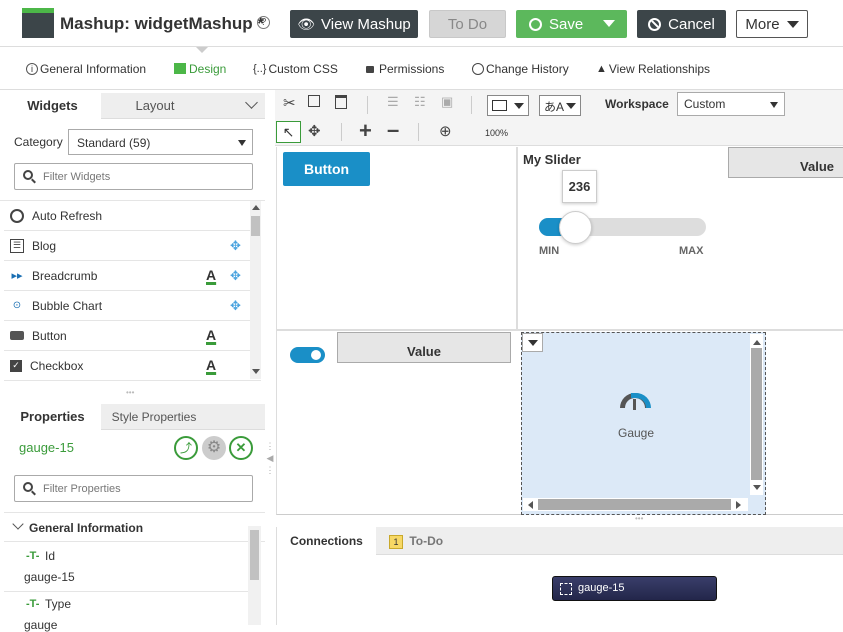 Image resolution: width=843 pixels, height=632 pixels. What do you see at coordinates (405, 68) in the screenshot?
I see `tab-permissions: Permissions` at bounding box center [405, 68].